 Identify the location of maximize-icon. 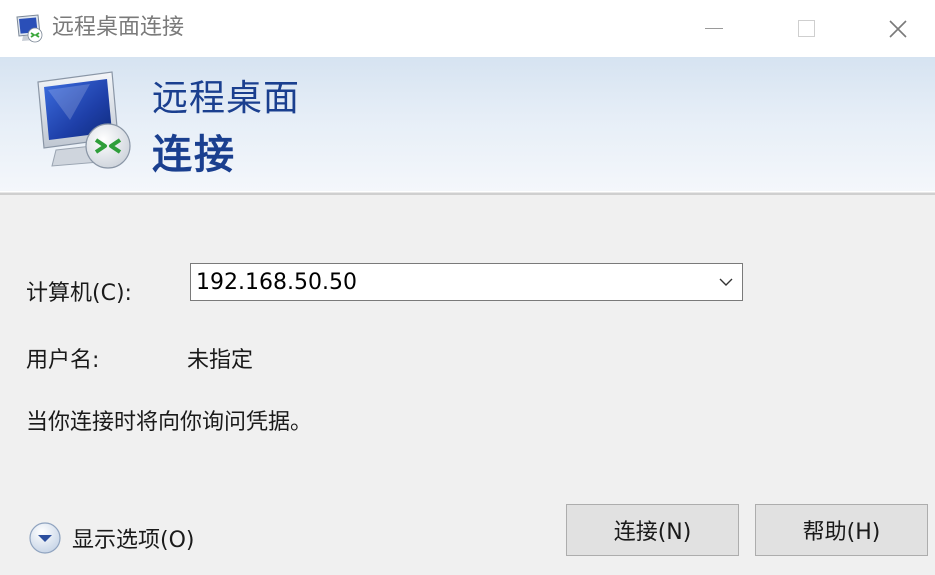
(806, 28).